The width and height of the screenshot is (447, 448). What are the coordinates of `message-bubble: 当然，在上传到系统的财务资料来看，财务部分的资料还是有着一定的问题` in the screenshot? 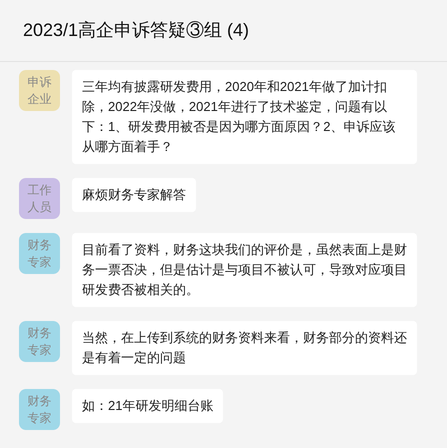 It's located at (244, 348).